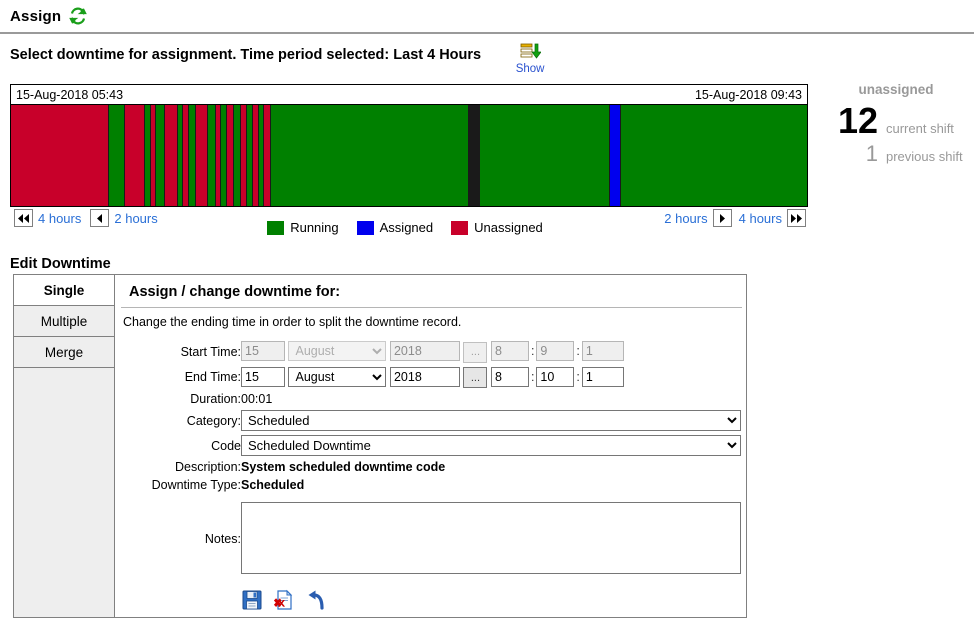  I want to click on tab-merge: Merge, so click(64, 352).